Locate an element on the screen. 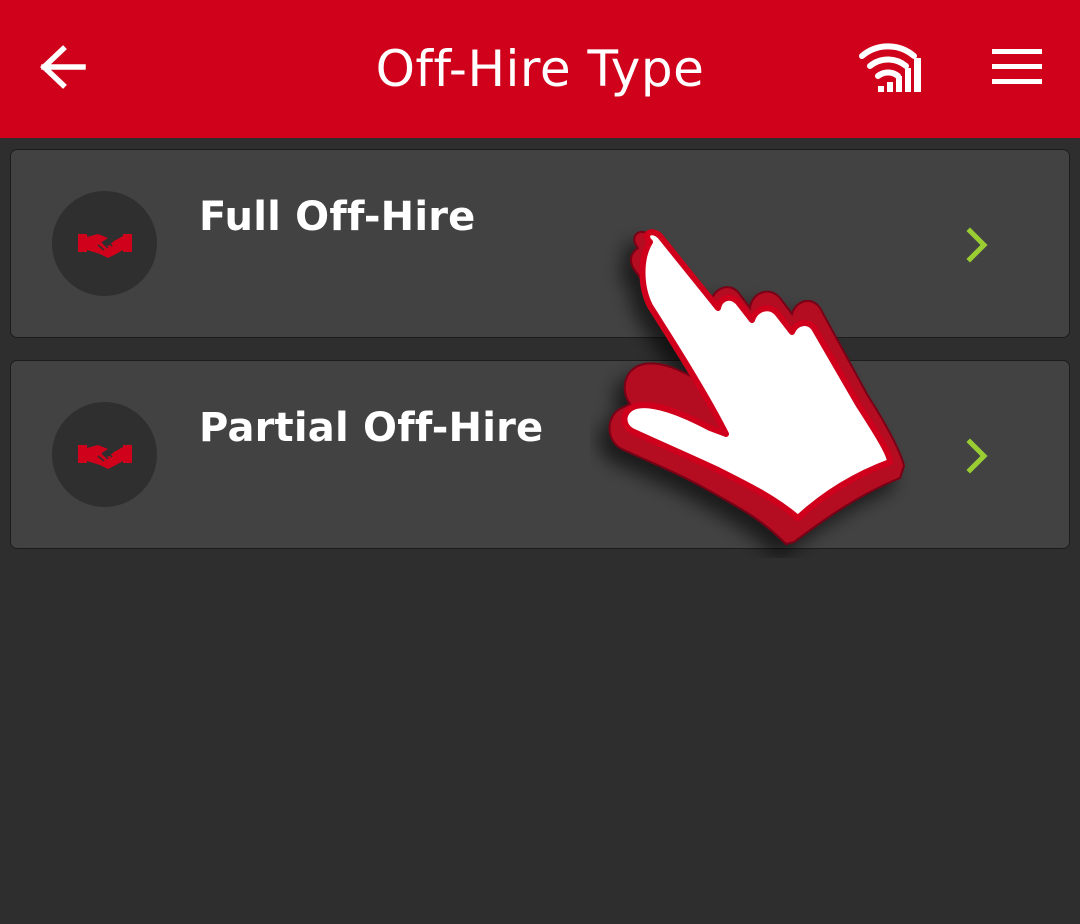 This screenshot has height=924, width=1080. hamburger-menu-icon is located at coordinates (1017, 66).